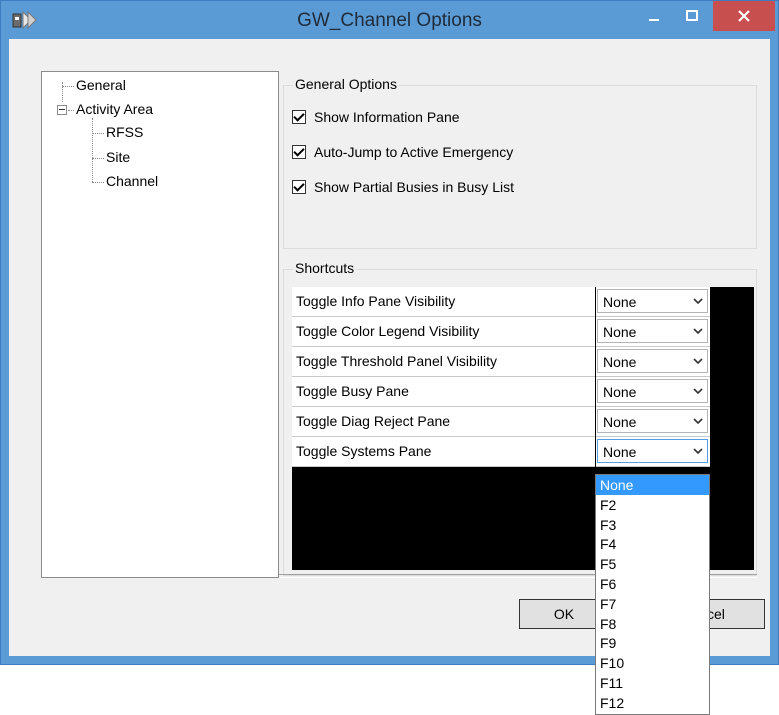 The height and width of the screenshot is (715, 779). What do you see at coordinates (414, 187) in the screenshot?
I see `option-label: Show Partial Busies in Busy List` at bounding box center [414, 187].